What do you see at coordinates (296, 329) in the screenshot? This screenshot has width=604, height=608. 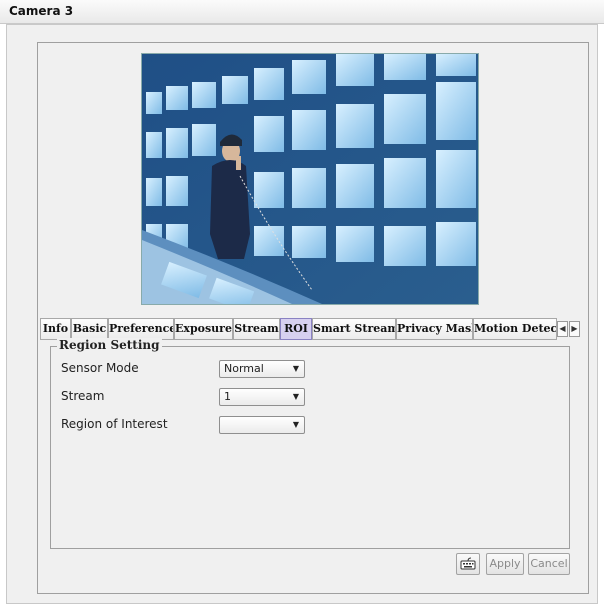 I see `tab-roi: ROI` at bounding box center [296, 329].